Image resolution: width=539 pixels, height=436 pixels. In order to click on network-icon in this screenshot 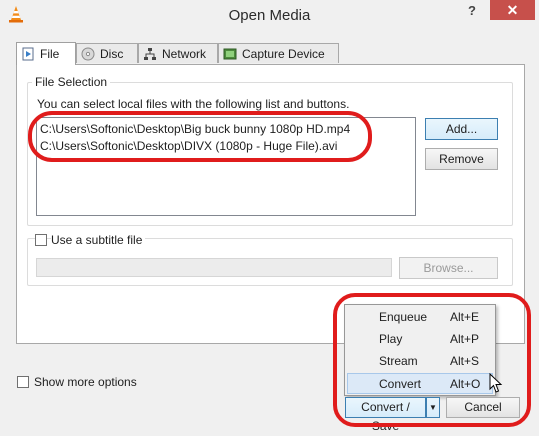, I will do `click(150, 53)`.